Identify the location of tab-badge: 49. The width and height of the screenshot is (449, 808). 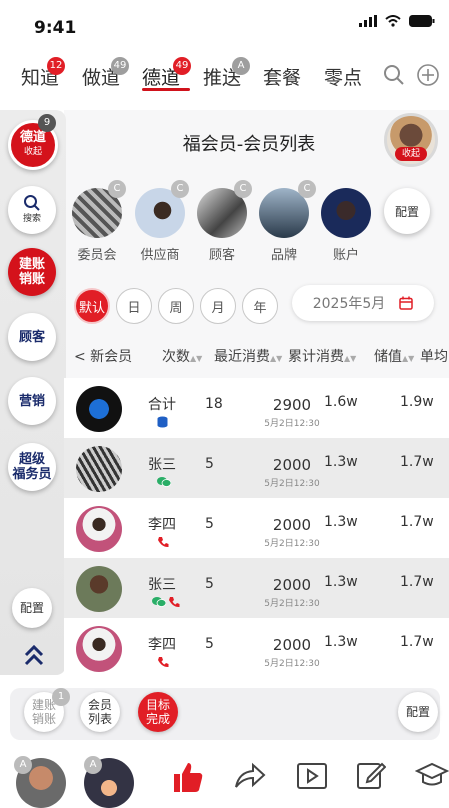
(182, 66).